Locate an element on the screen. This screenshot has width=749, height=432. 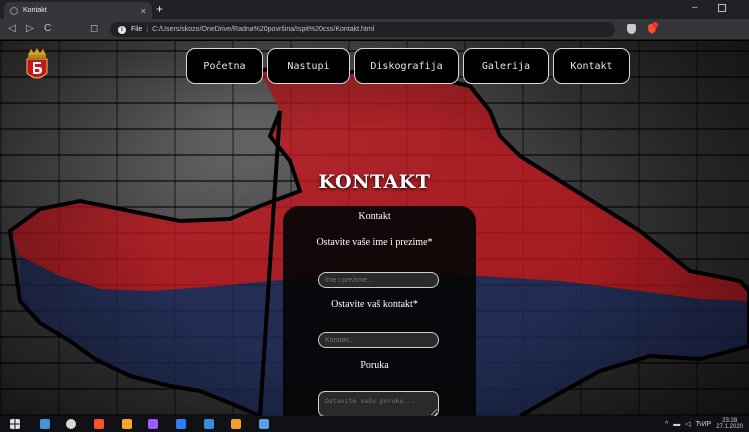
browser-tab: Kontakt × is located at coordinates (78, 10).